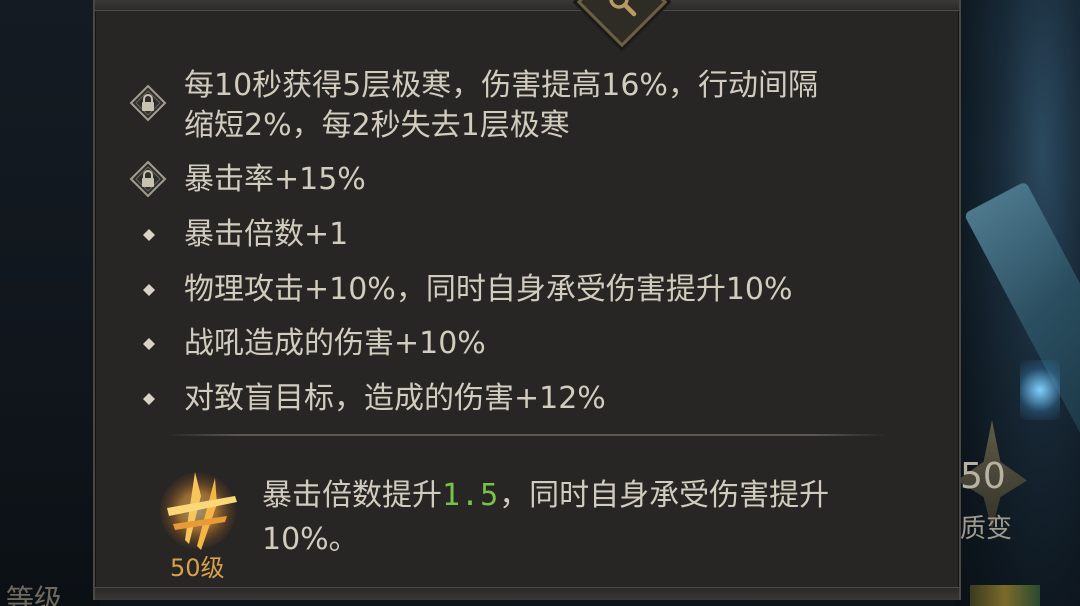 The width and height of the screenshot is (1080, 606). What do you see at coordinates (983, 476) in the screenshot?
I see `badge-level: 50` at bounding box center [983, 476].